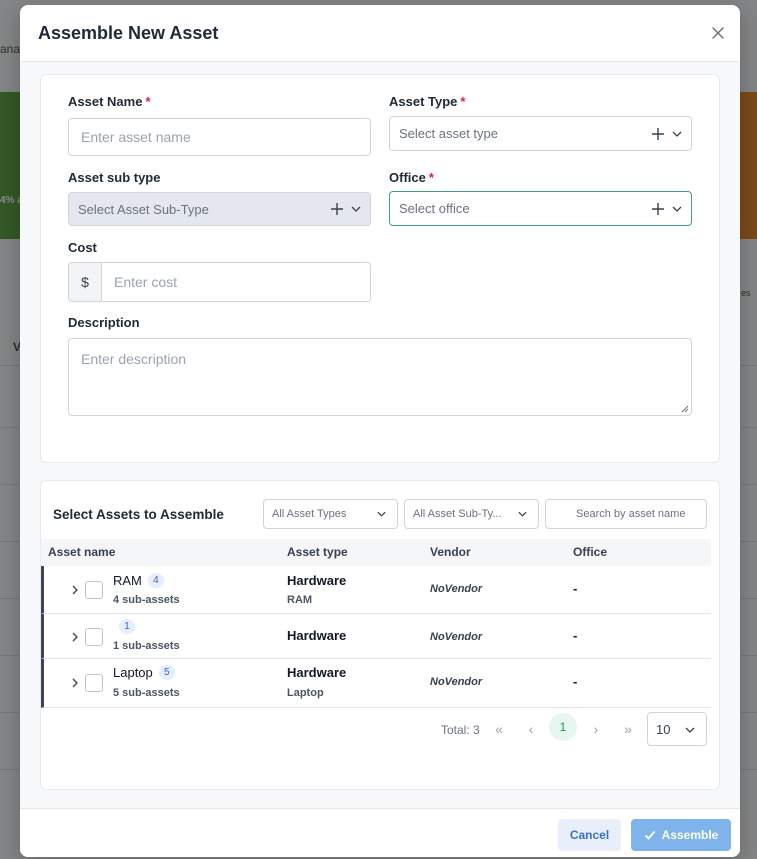 This screenshot has width=757, height=859. What do you see at coordinates (128, 33) in the screenshot?
I see `modal-title: Assemble New Asset` at bounding box center [128, 33].